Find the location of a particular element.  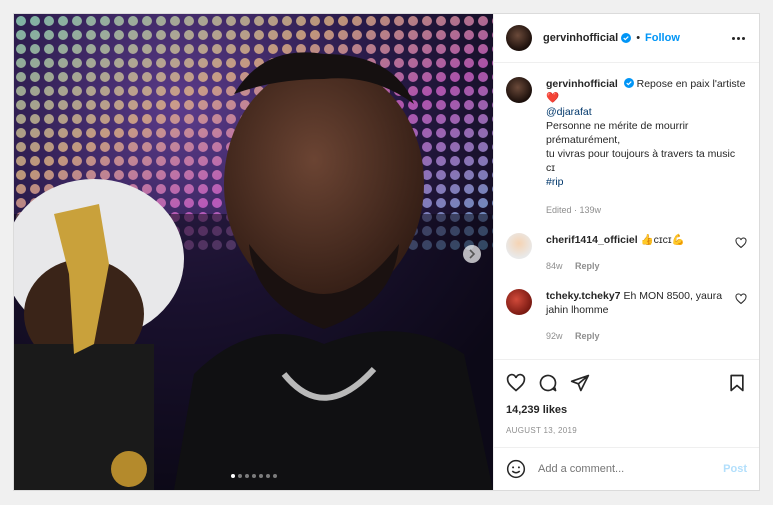

emoji-icon is located at coordinates (516, 469).